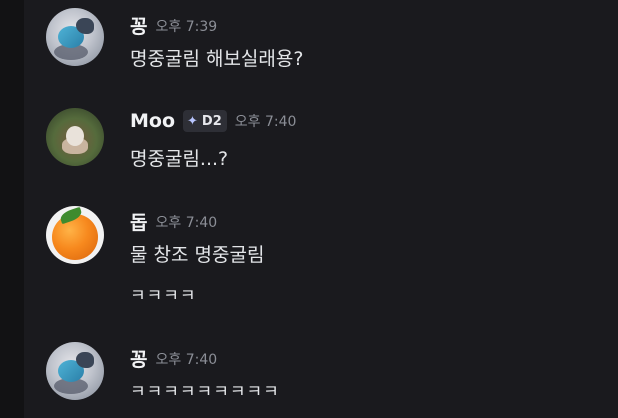 The height and width of the screenshot is (418, 618). I want to click on message-text: ㅋㅋㅋㅋㅋㅋㅋㅋㅋ, so click(205, 392).